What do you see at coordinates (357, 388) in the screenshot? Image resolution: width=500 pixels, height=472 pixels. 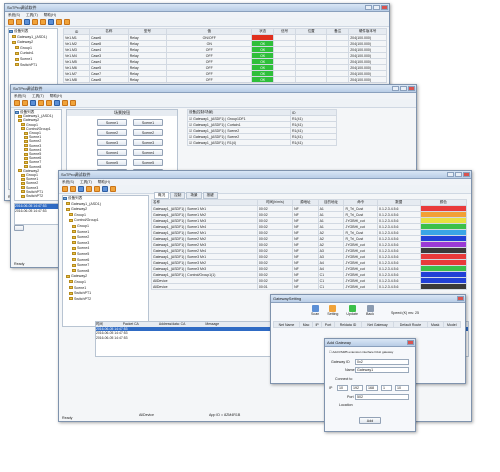 I see `ip-field-1: 192` at bounding box center [357, 388].